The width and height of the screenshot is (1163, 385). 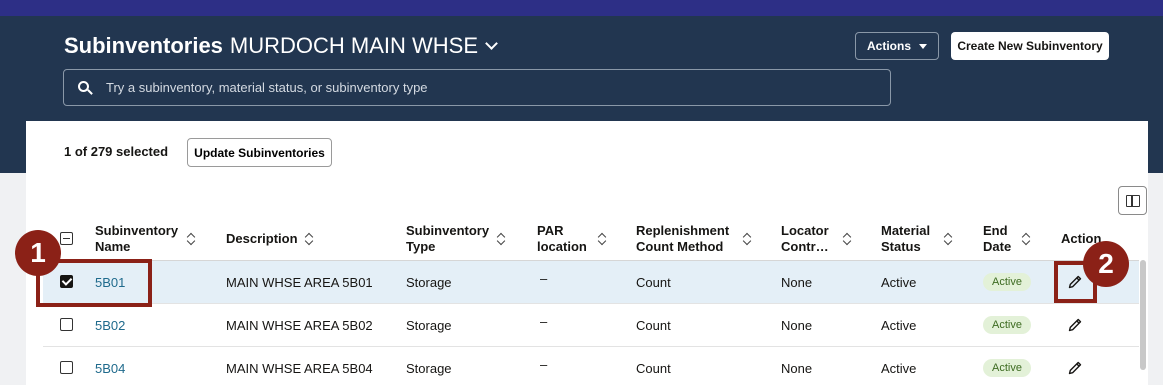 What do you see at coordinates (38, 253) in the screenshot?
I see `callout-badge-1: 1` at bounding box center [38, 253].